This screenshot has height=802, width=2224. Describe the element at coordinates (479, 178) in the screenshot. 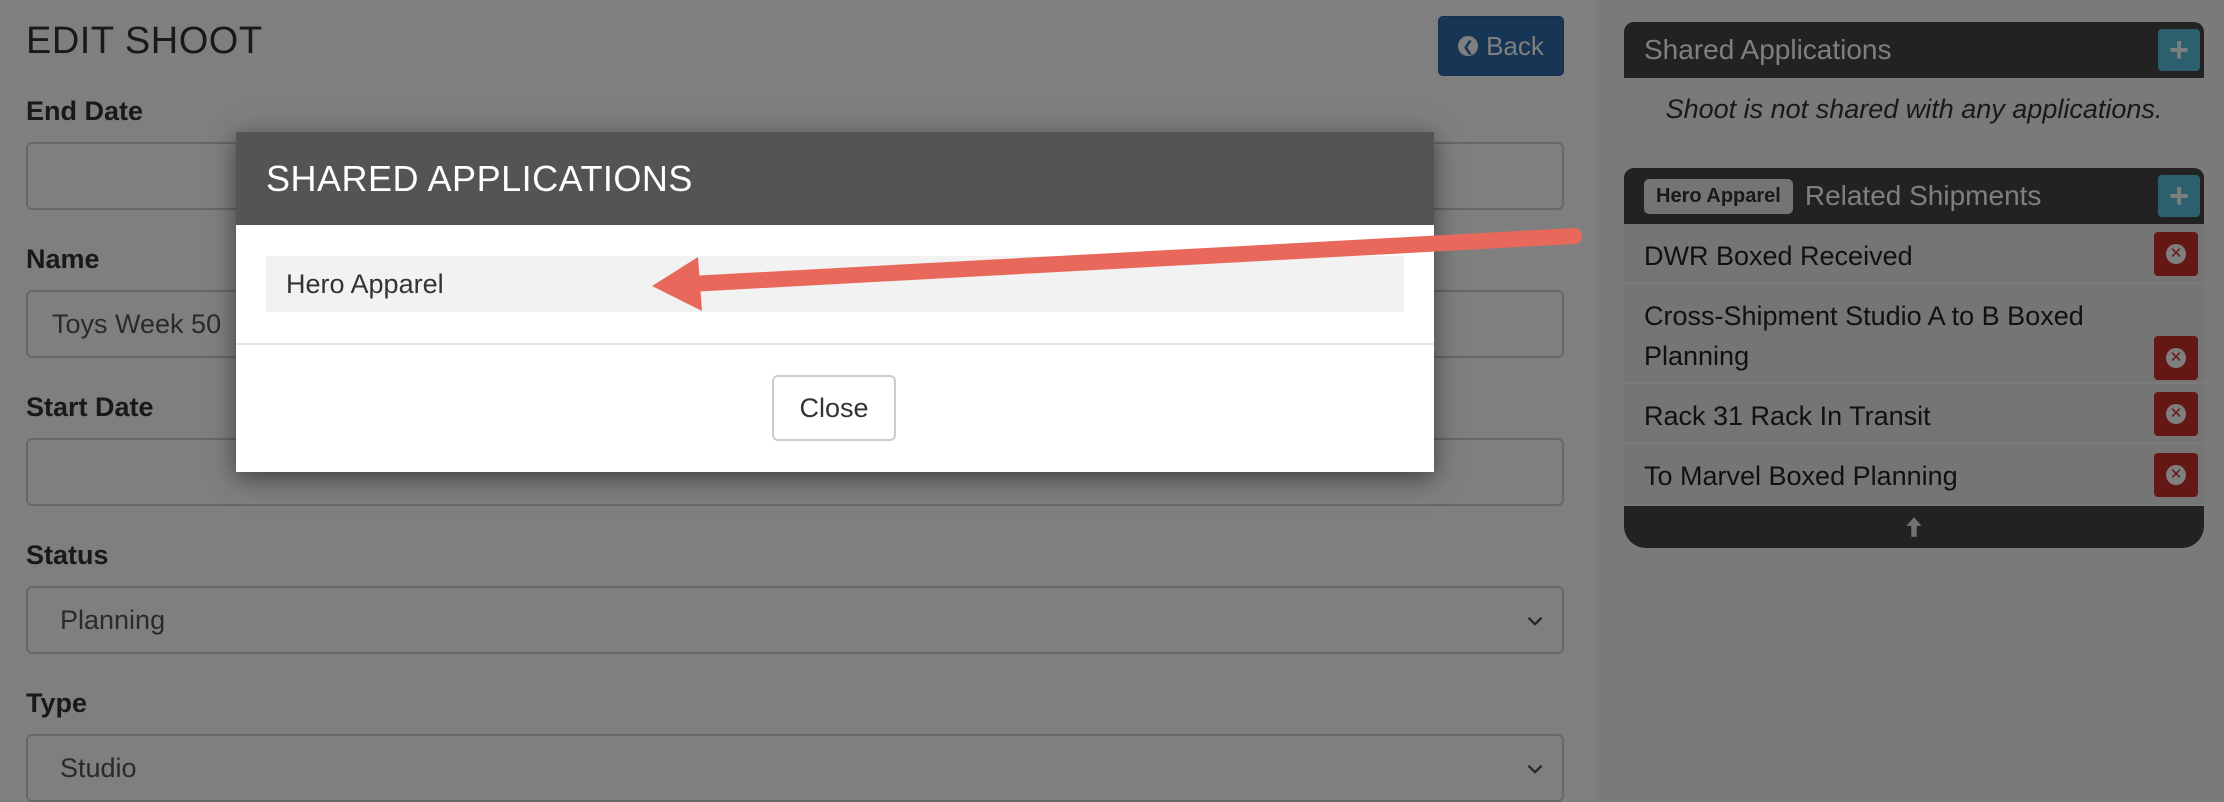

I see `modal-title: SHARED APPLICATIONS` at that location.